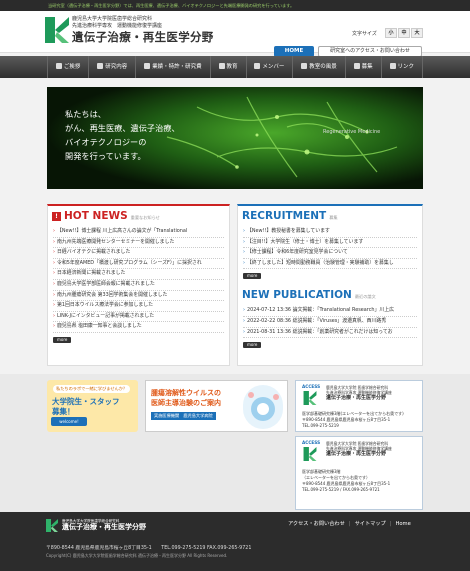 The image size is (470, 571). Describe the element at coordinates (143, 37) in the screenshot. I see `site-title: 遺伝子治療・再生医学分野` at that location.